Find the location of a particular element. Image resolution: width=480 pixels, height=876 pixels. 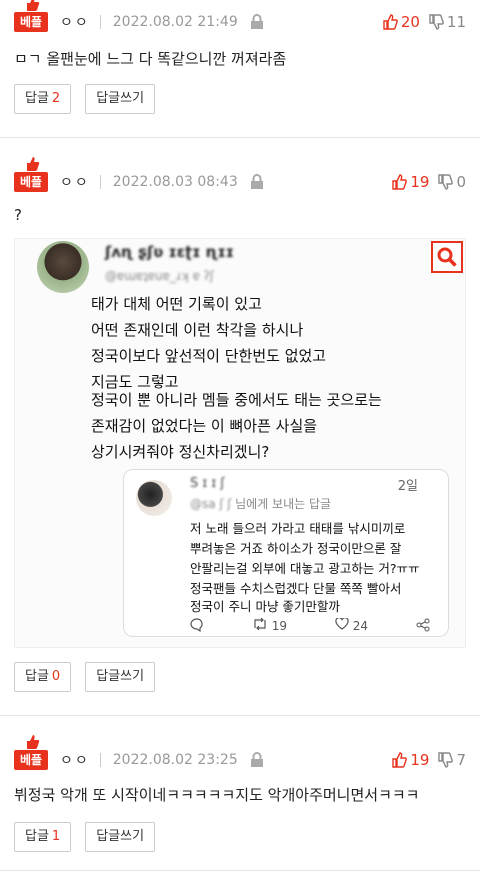

comment-buttons: 답글 0 답글쓰기 is located at coordinates (91, 677).